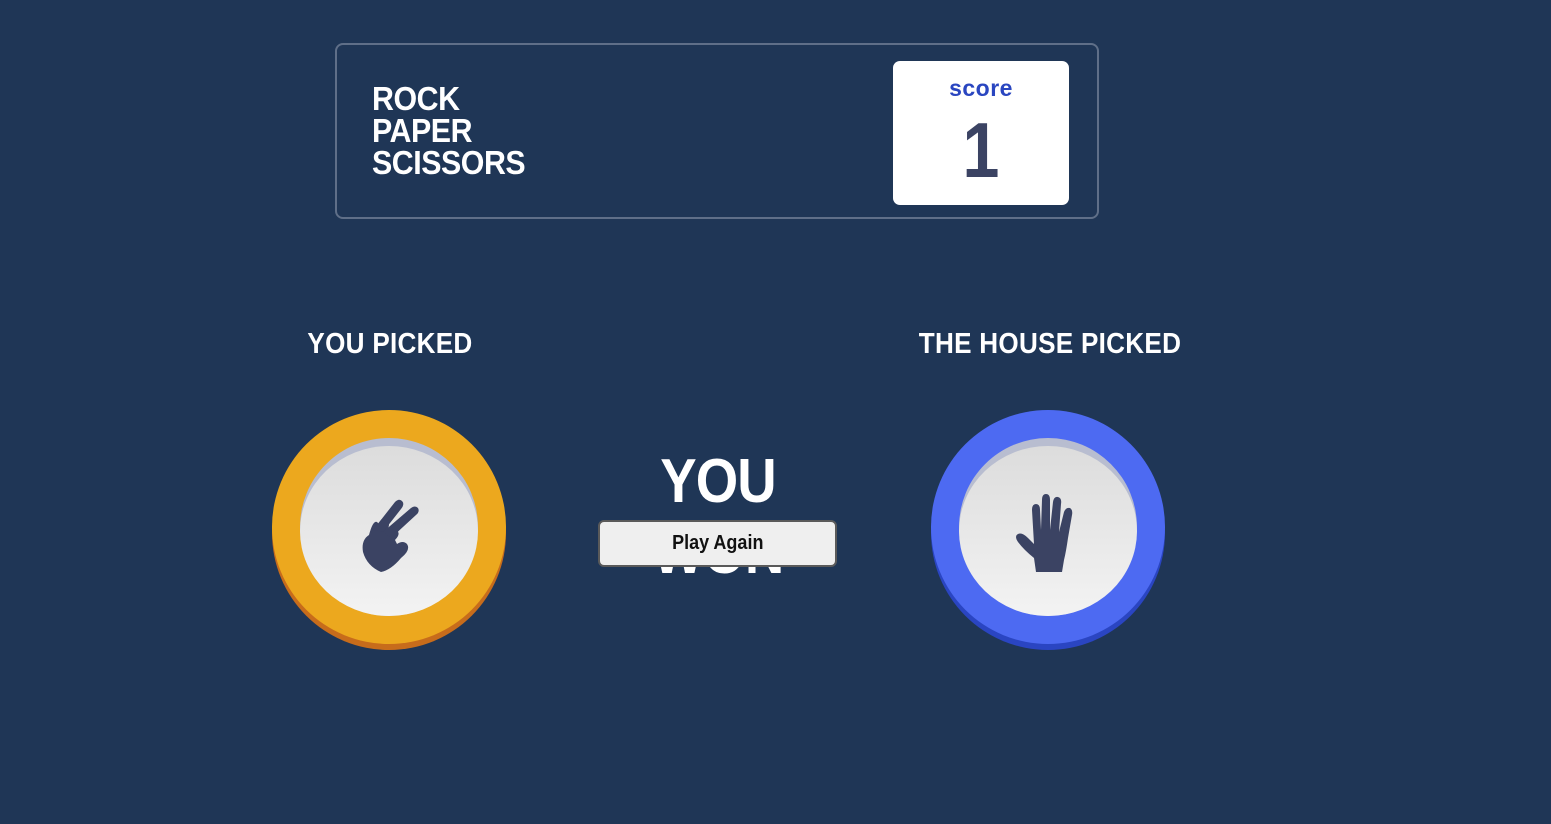 The width and height of the screenshot is (1551, 824). Describe the element at coordinates (1050, 344) in the screenshot. I see `house-picked-label: THE HOUSE PICKED` at that location.